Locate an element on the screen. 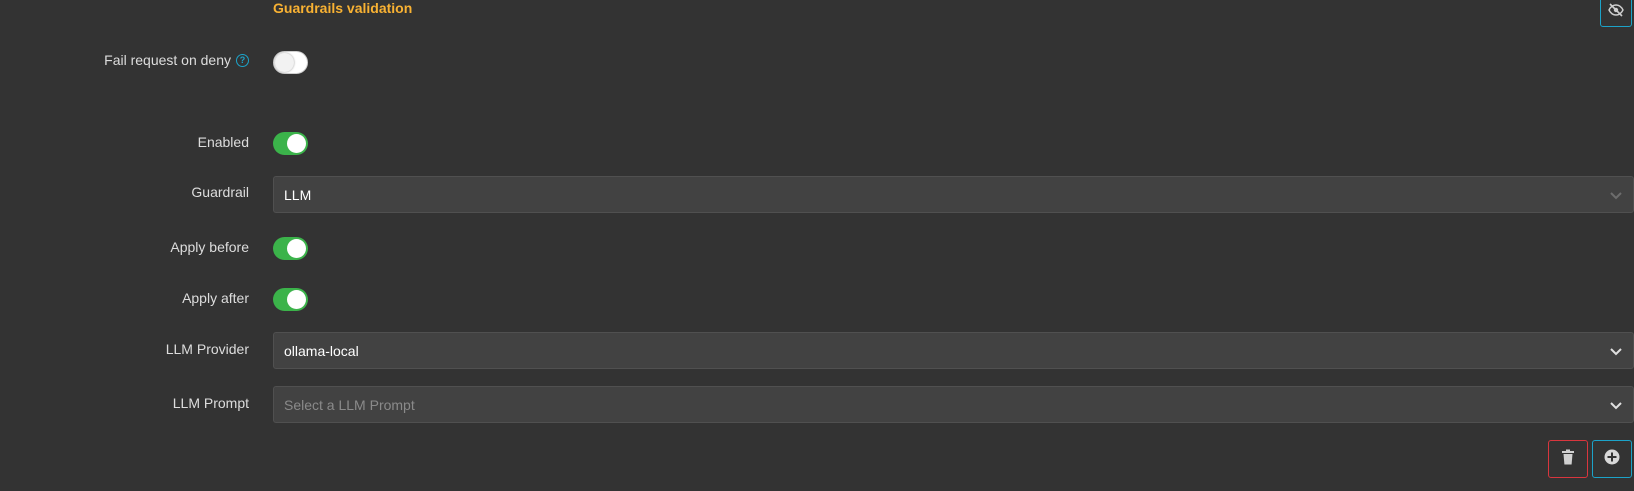 This screenshot has height=491, width=1634. guardrail-value: LLM is located at coordinates (298, 194).